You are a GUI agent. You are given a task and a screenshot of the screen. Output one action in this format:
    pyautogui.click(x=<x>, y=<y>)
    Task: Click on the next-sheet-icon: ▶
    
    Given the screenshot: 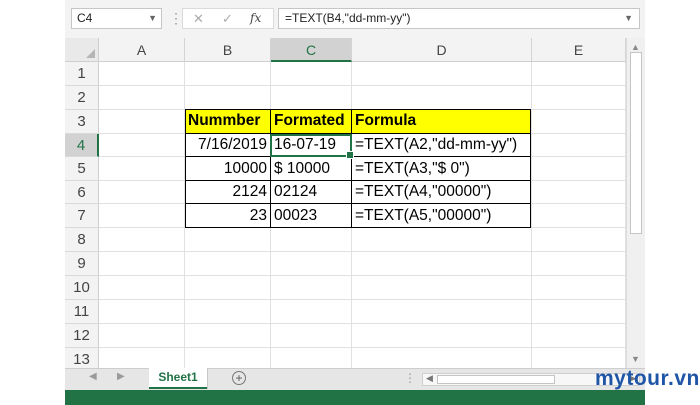 What is the action you would take?
    pyautogui.click(x=121, y=376)
    